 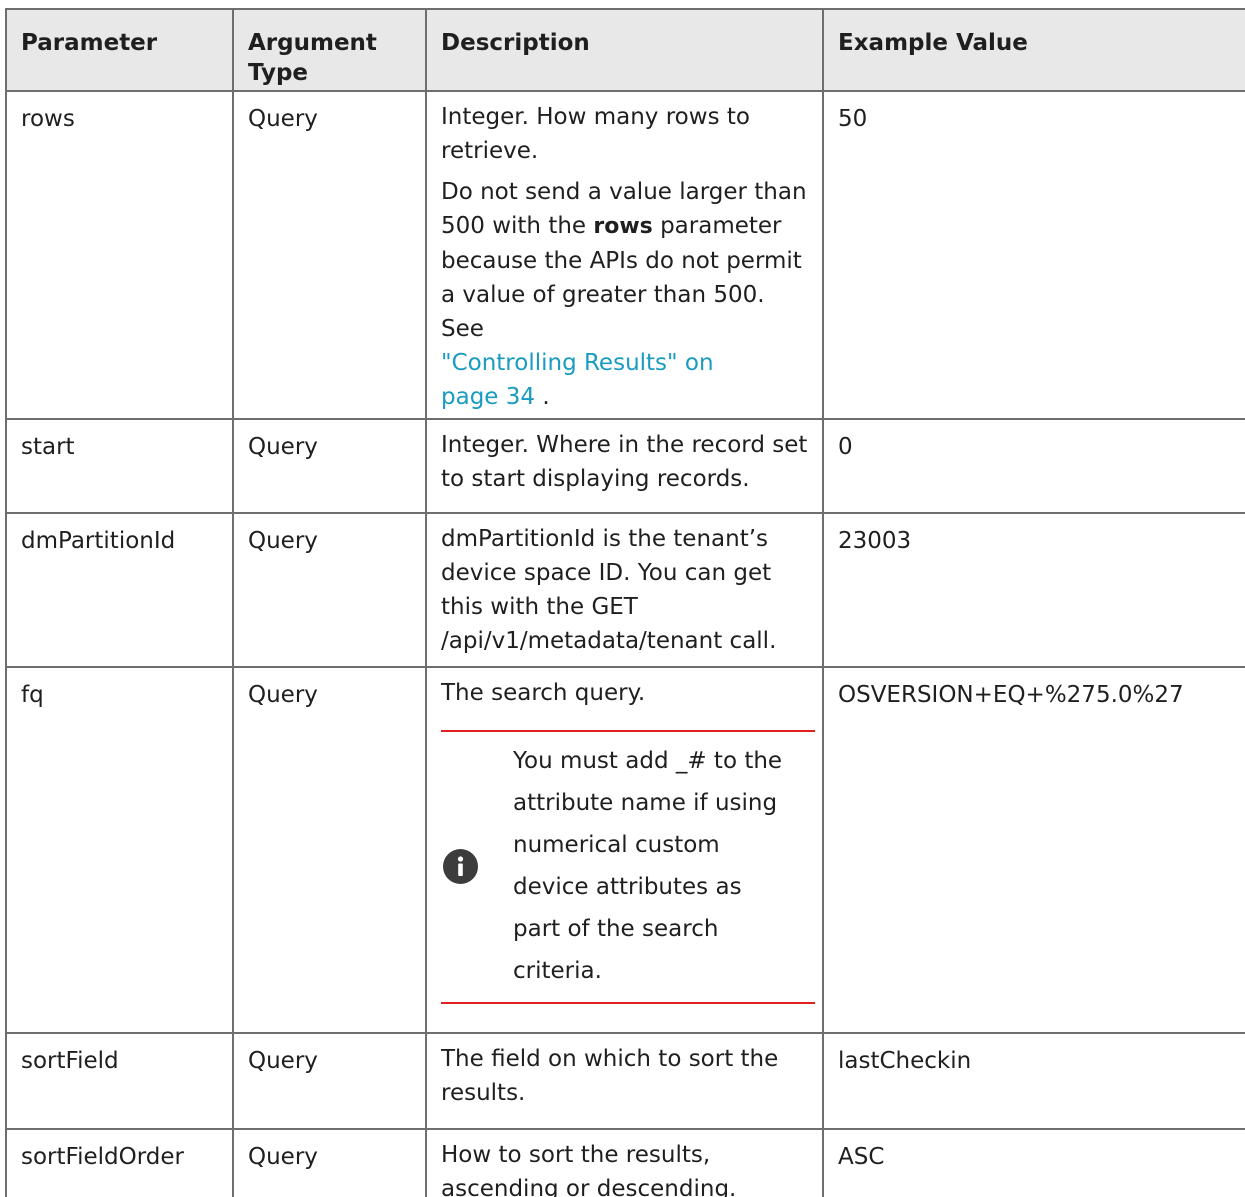 What do you see at coordinates (557, 971) in the screenshot?
I see `note-line: criteria.` at bounding box center [557, 971].